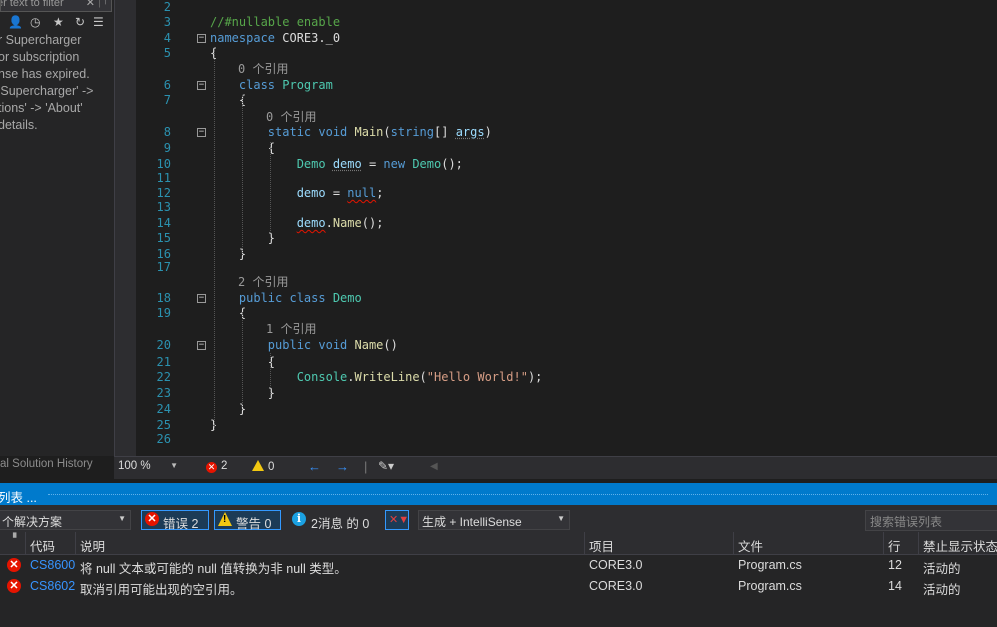 The height and width of the screenshot is (627, 997). Describe the element at coordinates (258, 465) in the screenshot. I see `warning-icon` at that location.